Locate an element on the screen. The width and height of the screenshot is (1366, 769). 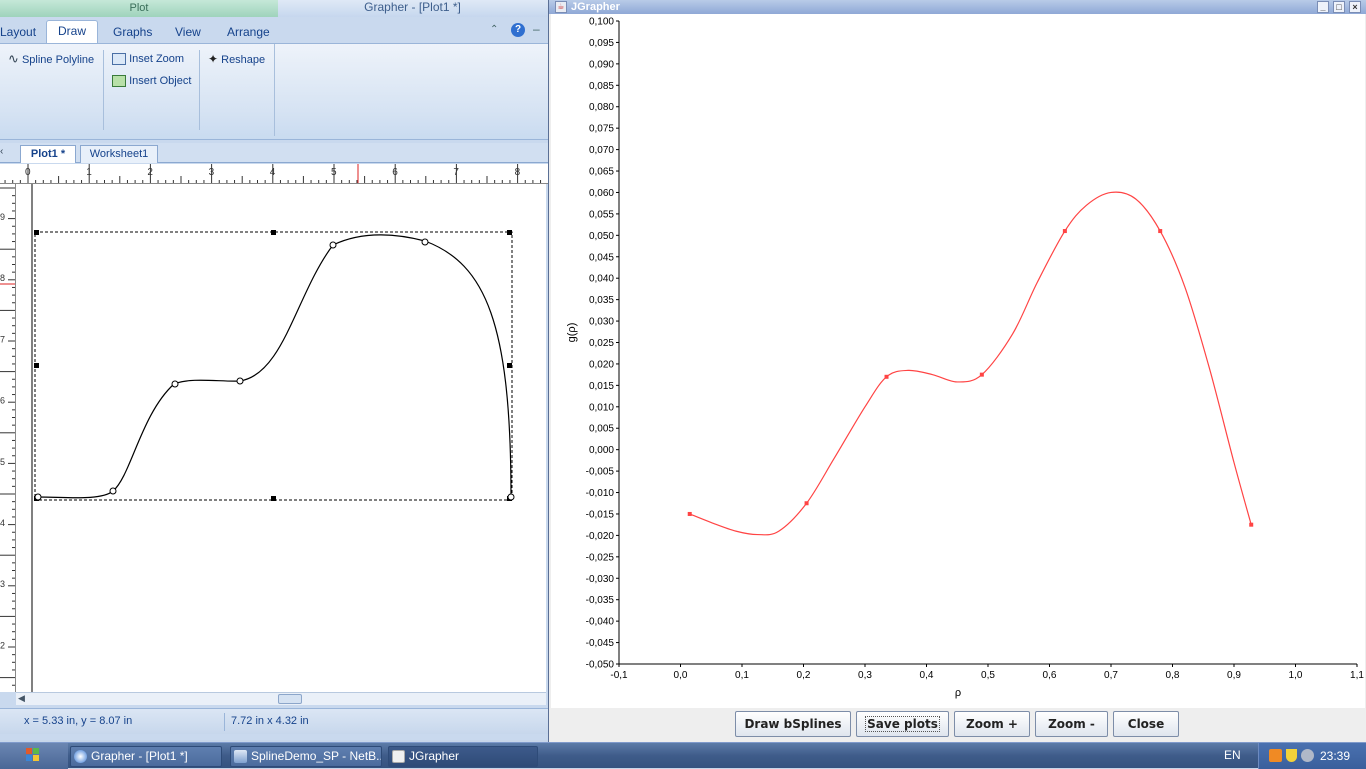
document-tab-bar: ‹ Plot1 * Worksheet1 is located at coordinates (274, 153).